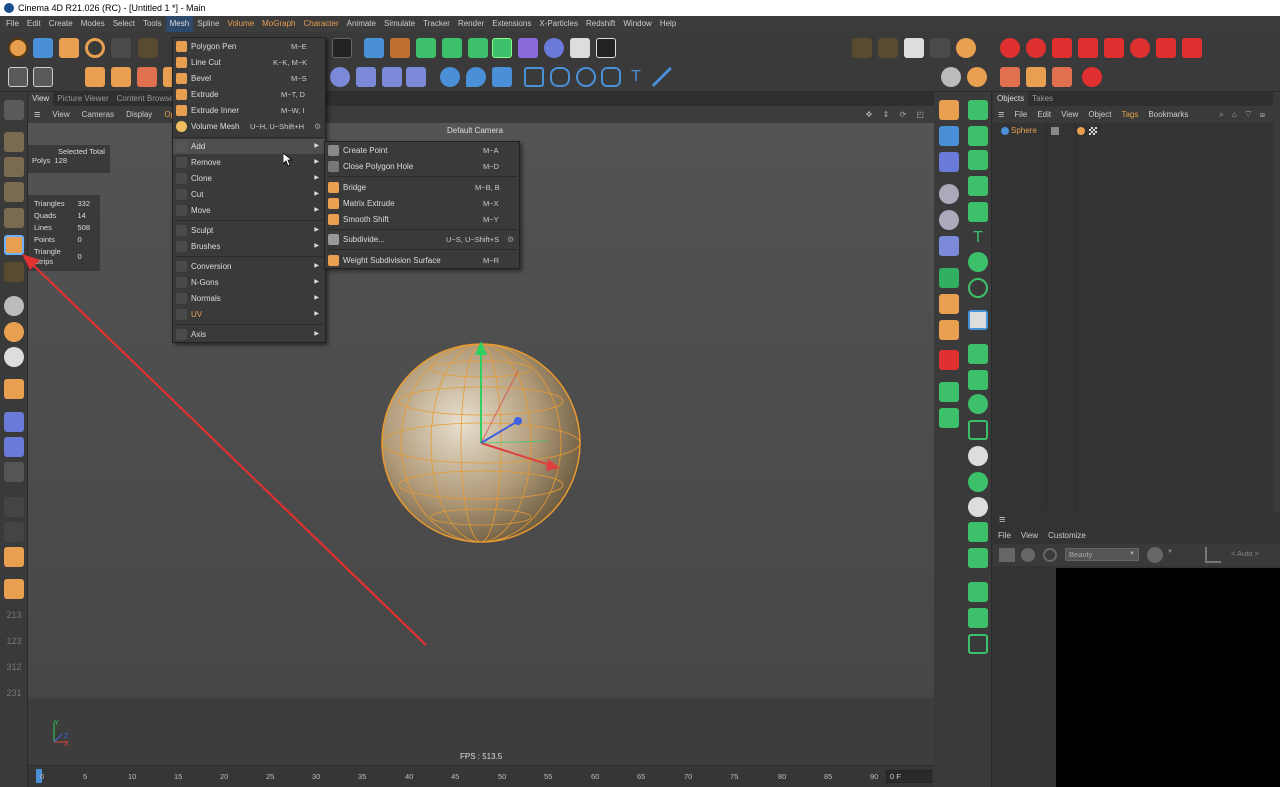 The width and height of the screenshot is (1280, 787). What do you see at coordinates (400, 48) in the screenshot?
I see `pen-spline-icon` at bounding box center [400, 48].